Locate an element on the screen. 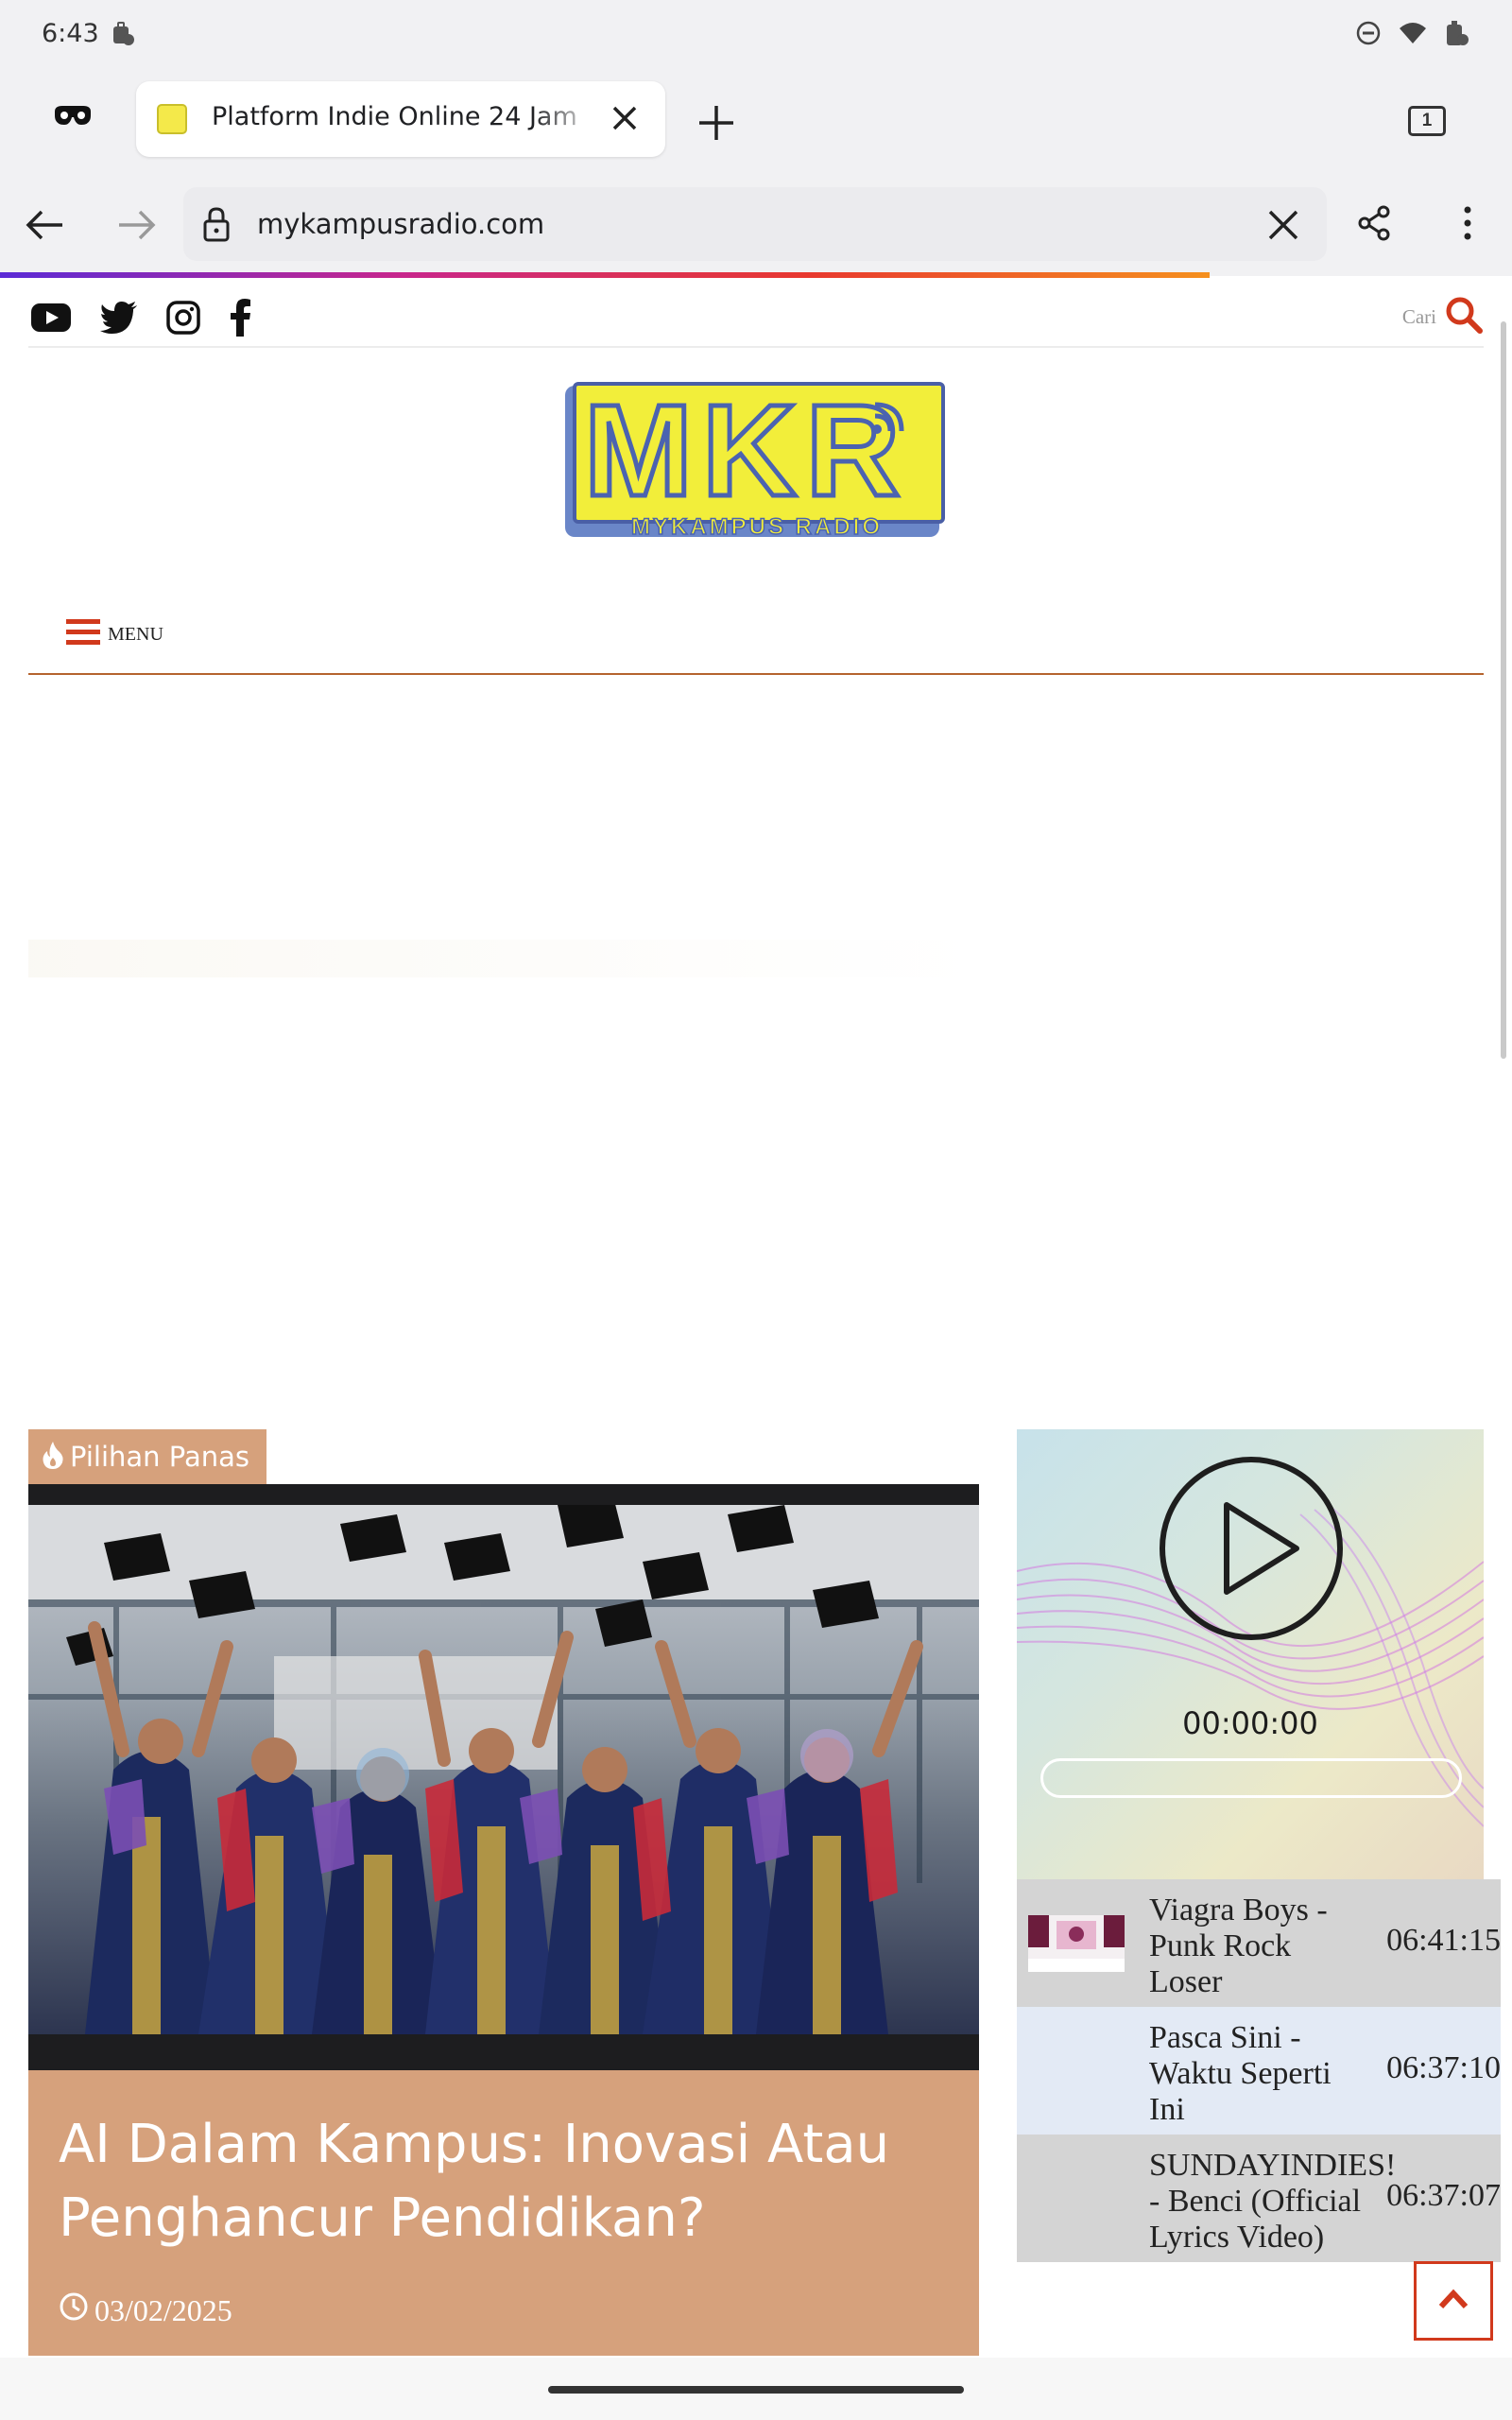 The width and height of the screenshot is (1512, 2420). badge-label: Pilihan Panas is located at coordinates (159, 1457).